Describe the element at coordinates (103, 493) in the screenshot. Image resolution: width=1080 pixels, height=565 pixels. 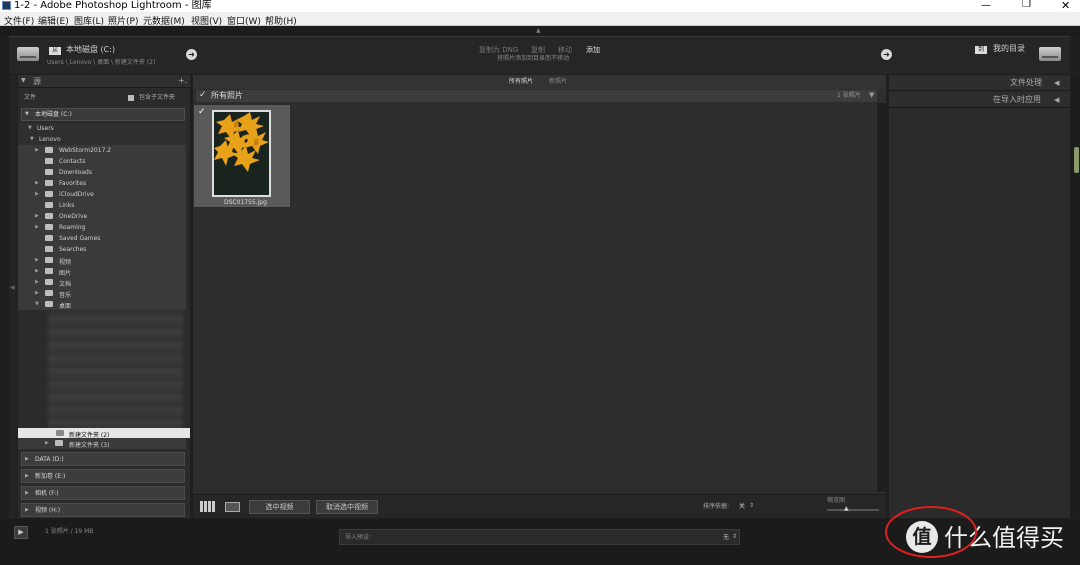
I see `drive-f-bar: ▶ 相机 (F:)` at that location.